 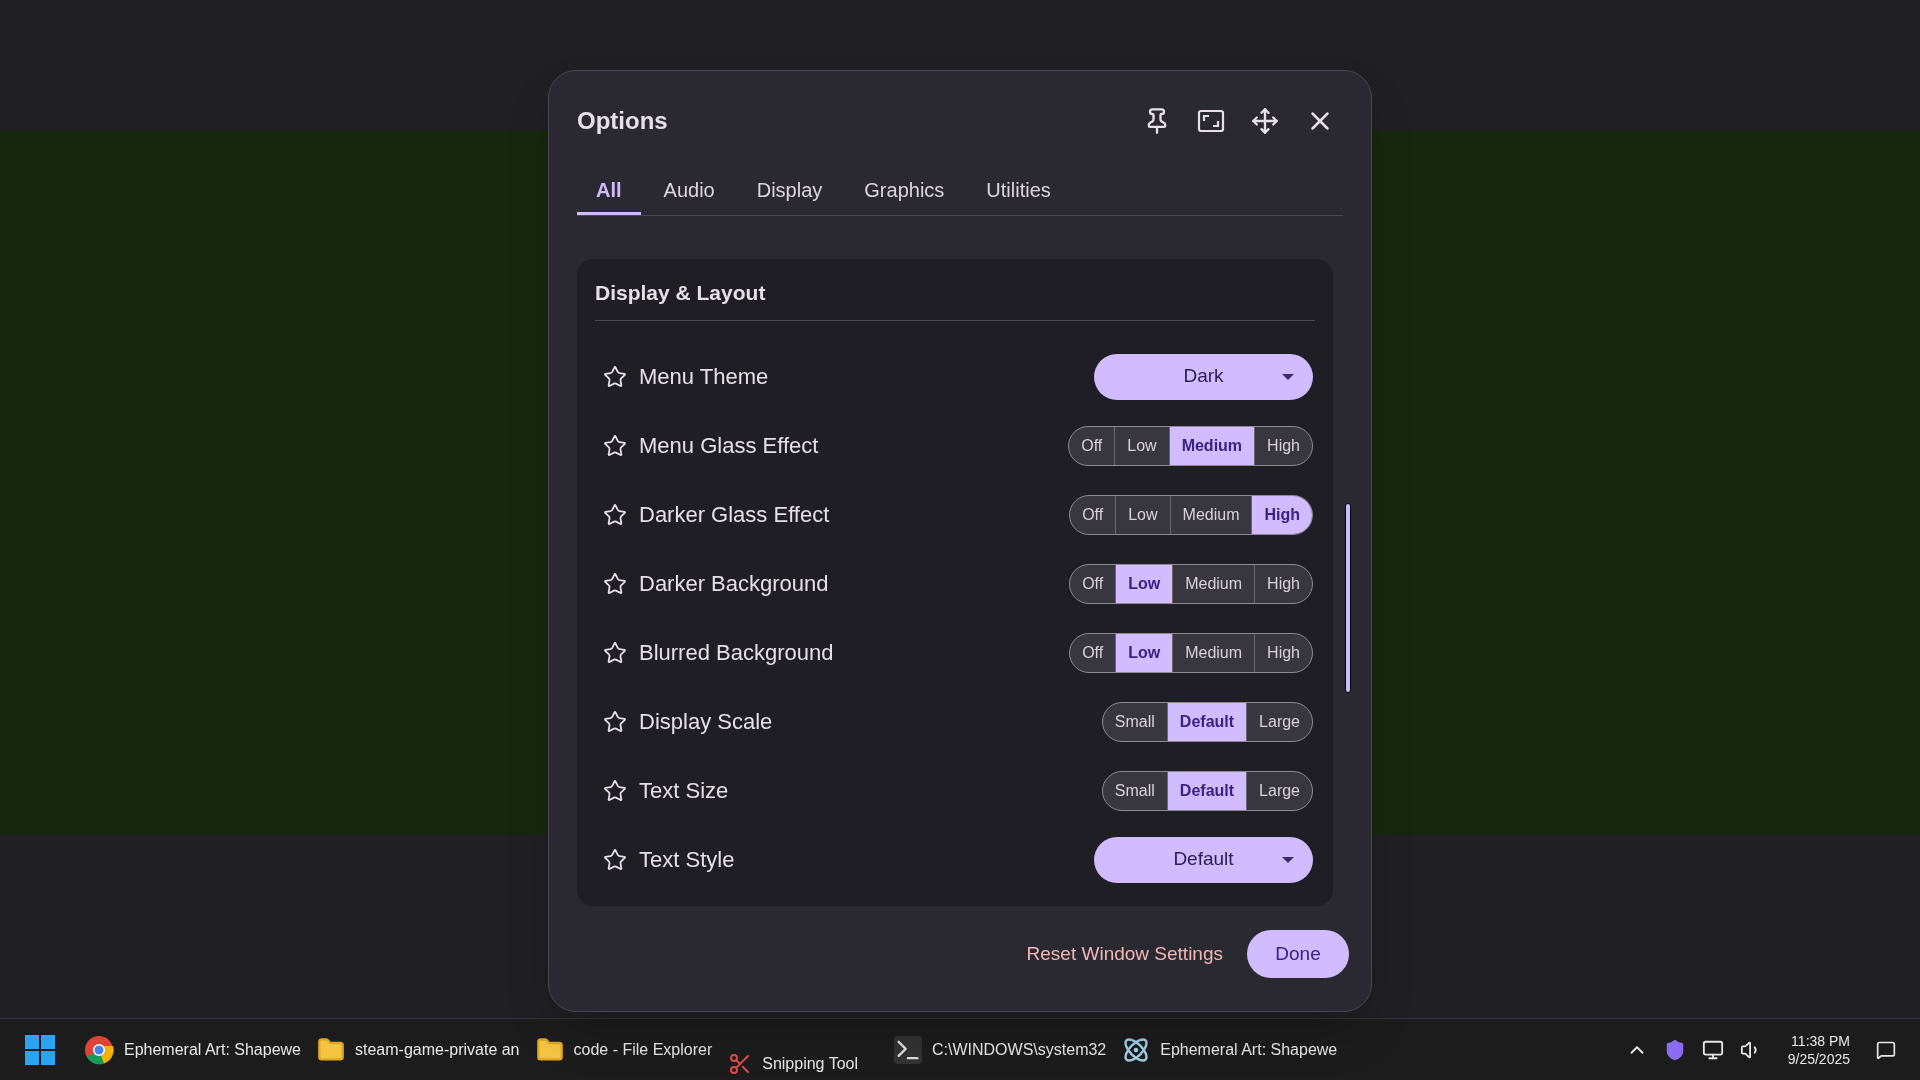 What do you see at coordinates (1203, 376) in the screenshot?
I see `dropdown: Dark` at bounding box center [1203, 376].